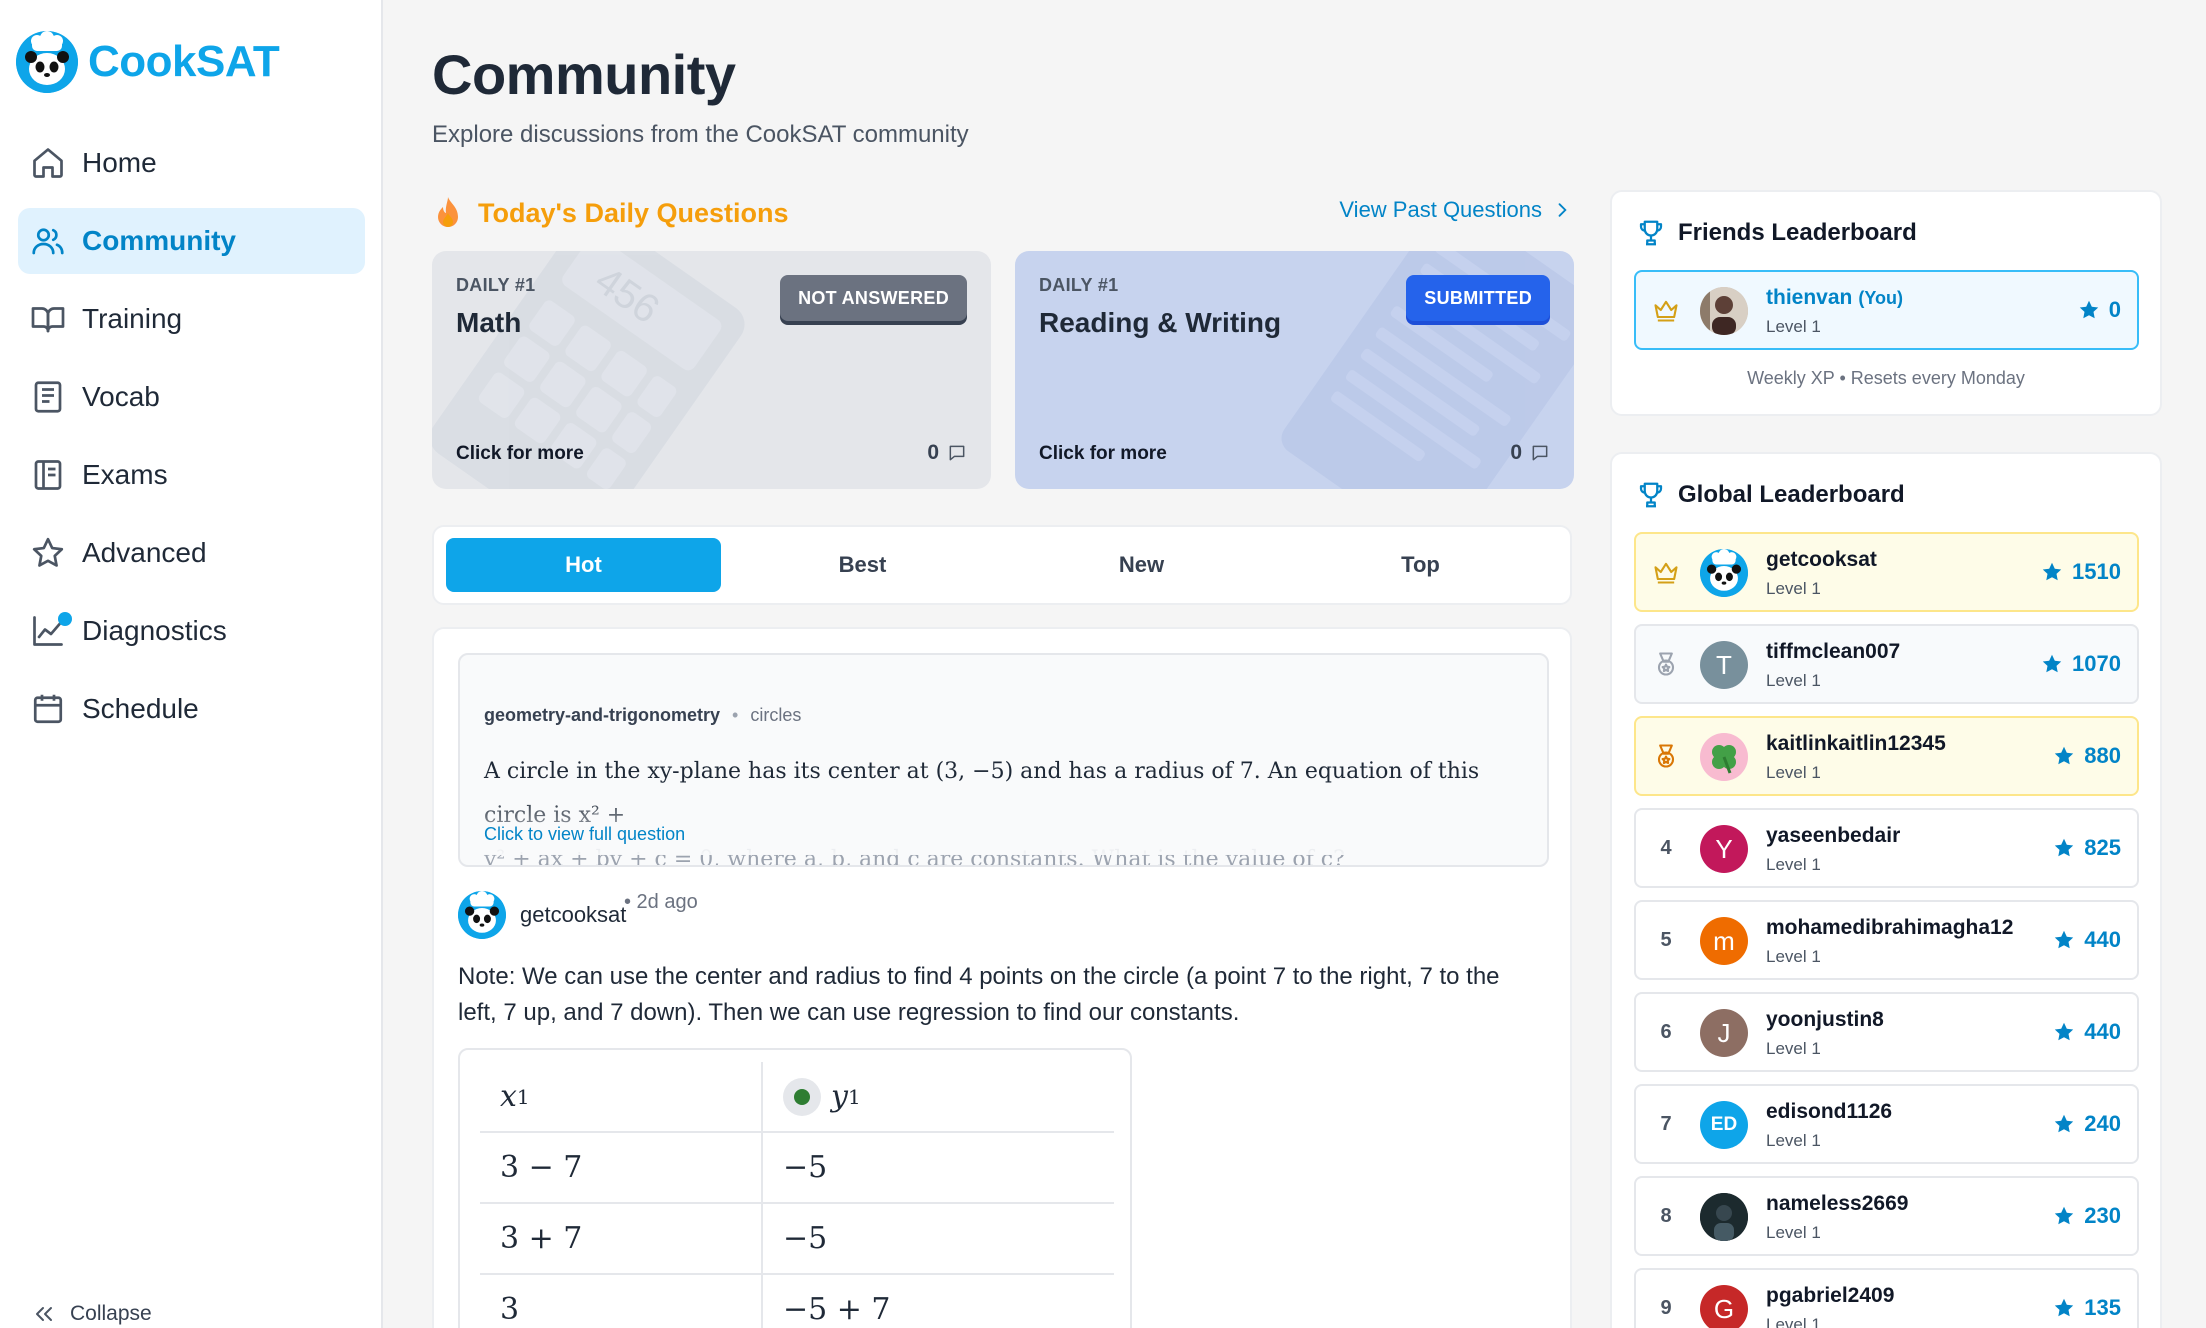 The height and width of the screenshot is (1328, 2206). I want to click on question-meta: geometry-and-trigonometry • circles, so click(643, 715).